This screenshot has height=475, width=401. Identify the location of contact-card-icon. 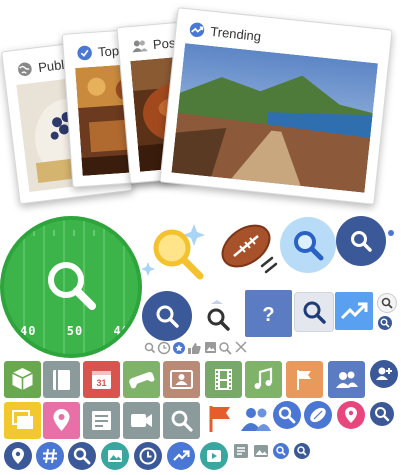
(181, 379).